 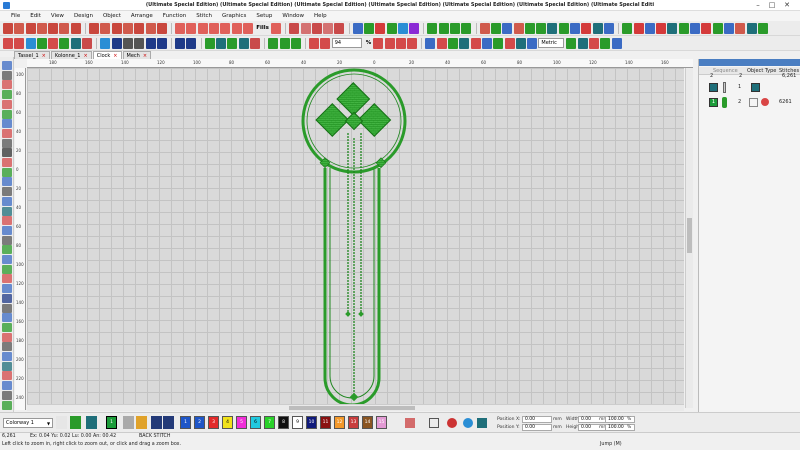 I want to click on menu-design: Design, so click(x=83, y=16).